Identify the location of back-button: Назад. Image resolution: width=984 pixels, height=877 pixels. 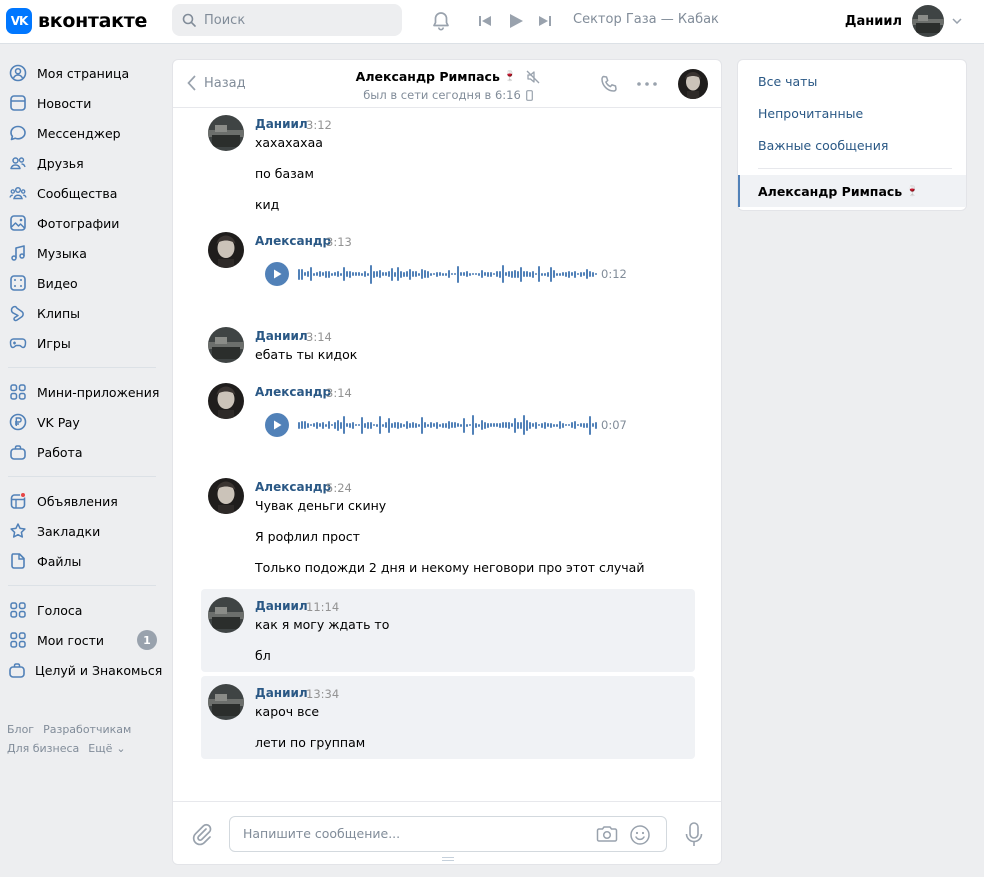
(216, 83).